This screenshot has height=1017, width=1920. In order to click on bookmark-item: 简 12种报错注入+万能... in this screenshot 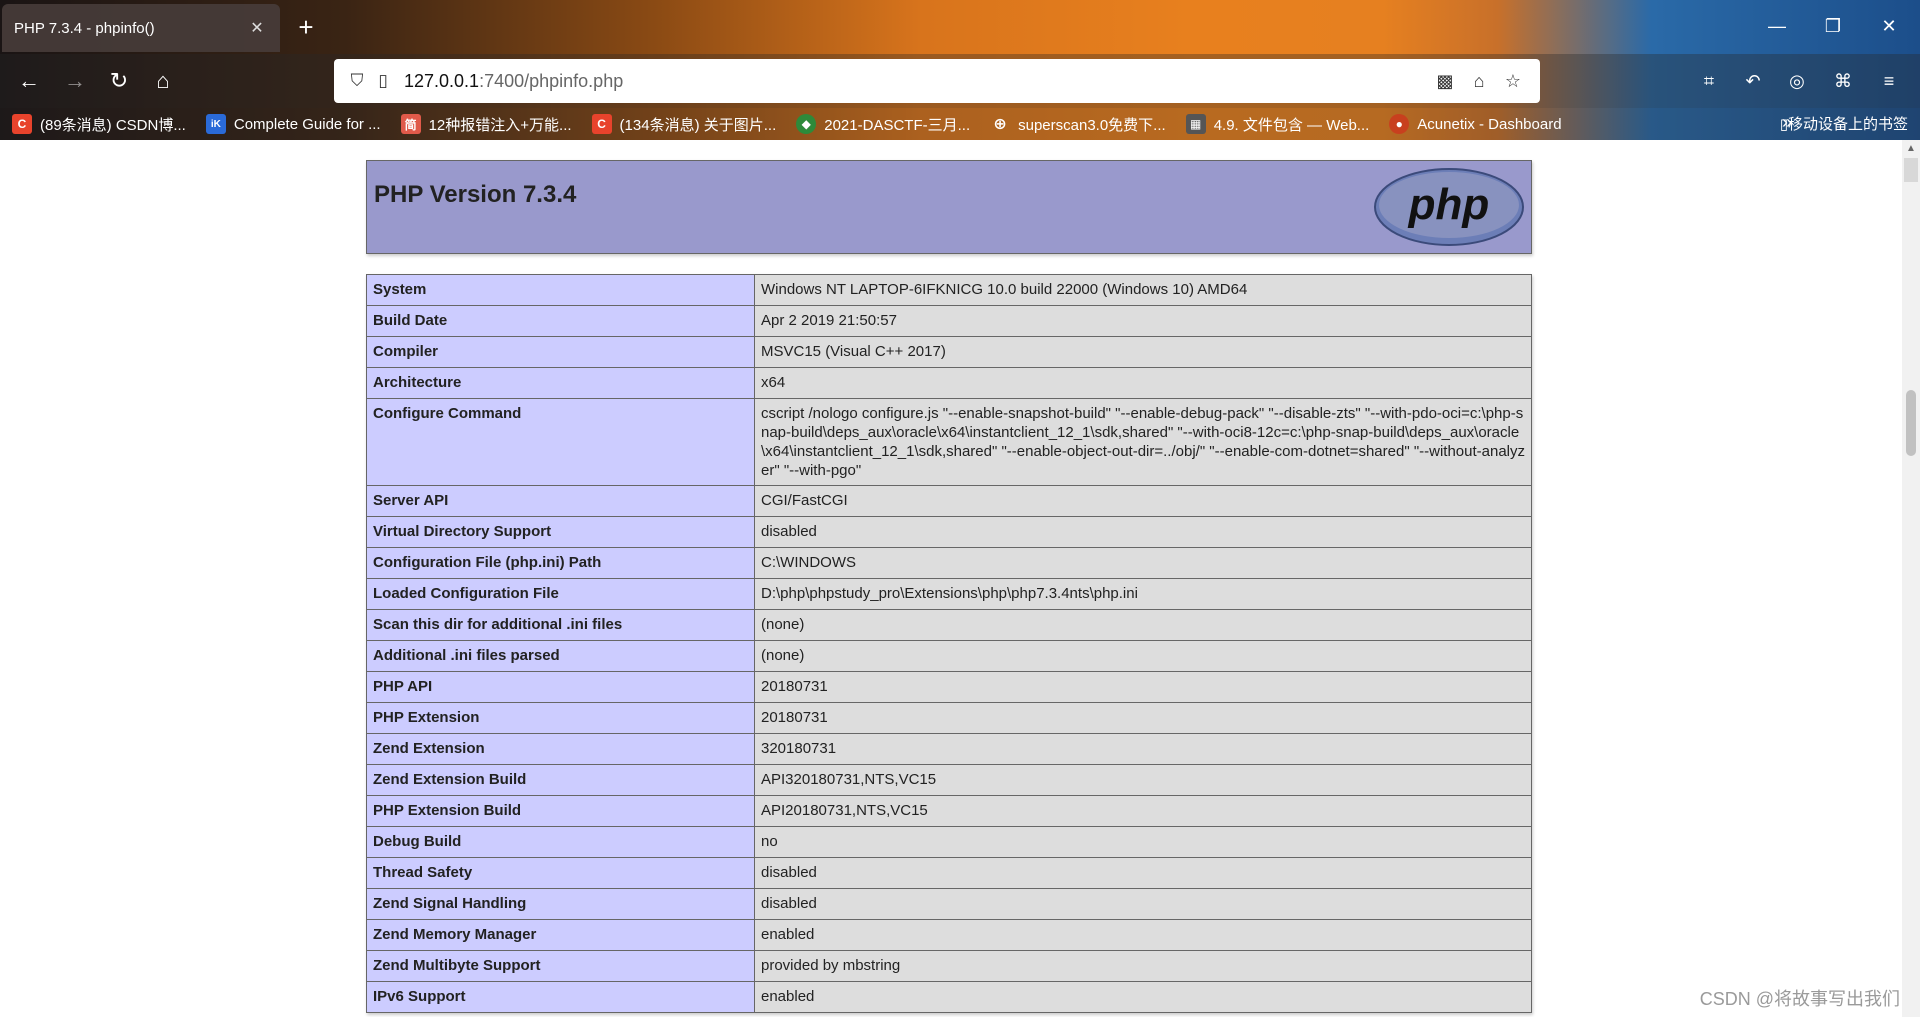, I will do `click(486, 124)`.